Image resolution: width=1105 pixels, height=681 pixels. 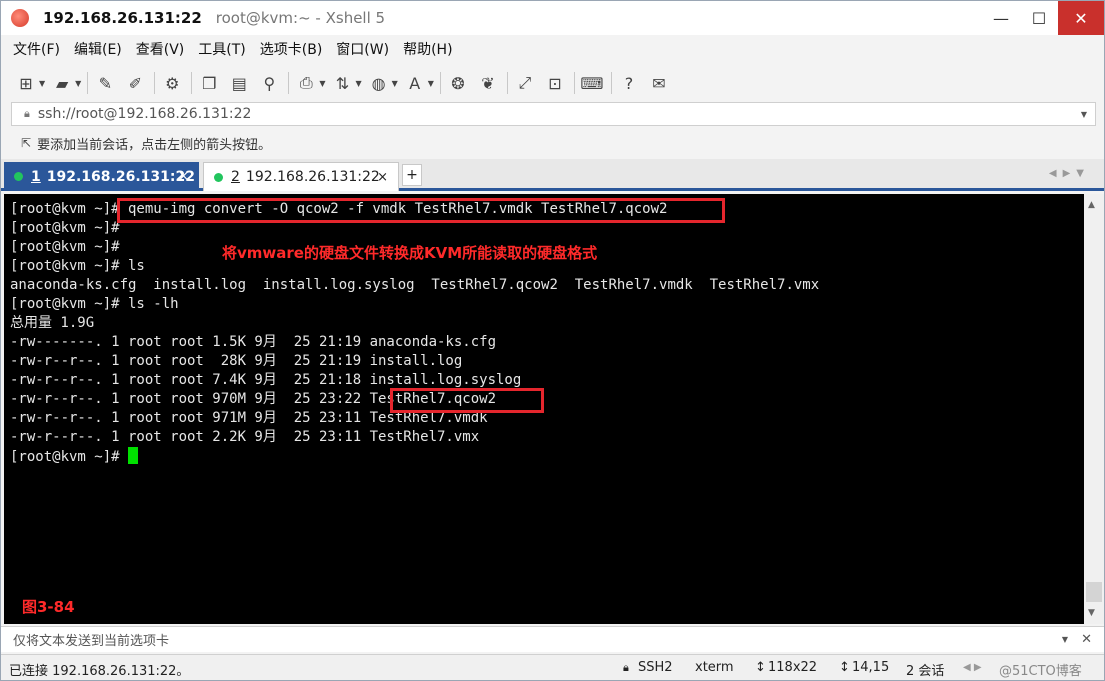 I want to click on minimize-button: —, so click(x=1001, y=18).